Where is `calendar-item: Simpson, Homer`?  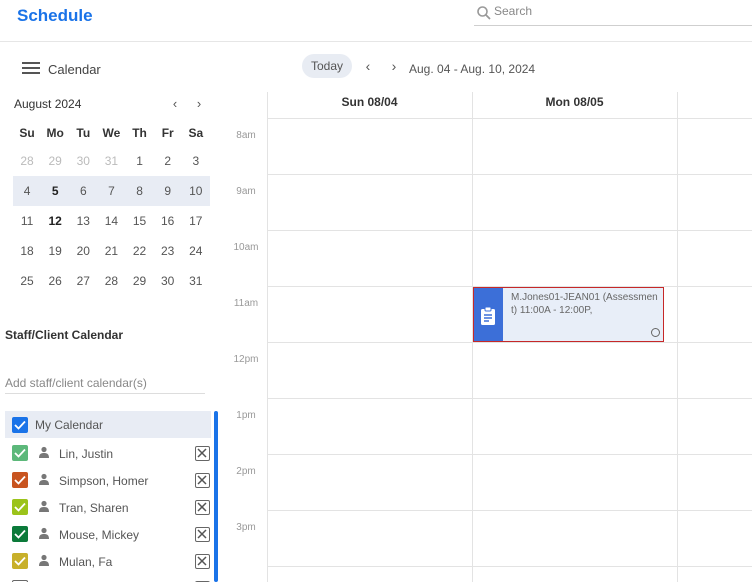
calendar-item: Simpson, Homer is located at coordinates (108, 479).